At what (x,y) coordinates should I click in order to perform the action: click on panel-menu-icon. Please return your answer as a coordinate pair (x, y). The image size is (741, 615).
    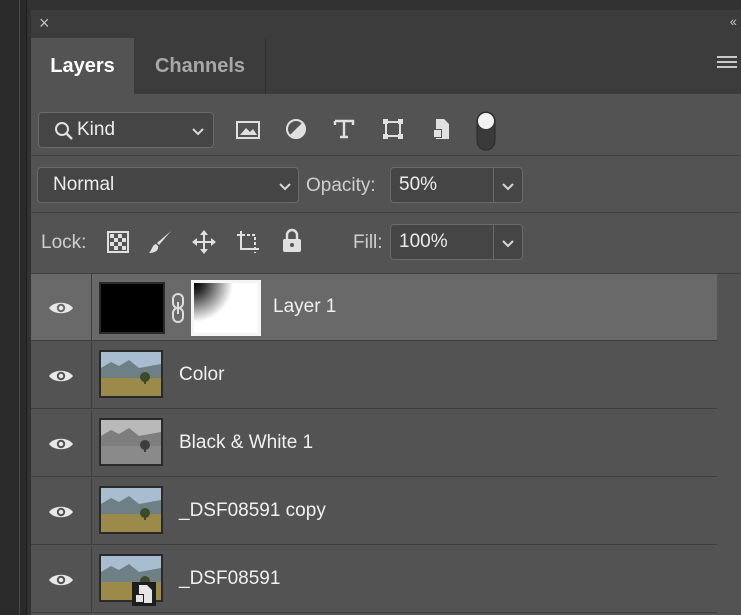
    Looking at the image, I should click on (727, 64).